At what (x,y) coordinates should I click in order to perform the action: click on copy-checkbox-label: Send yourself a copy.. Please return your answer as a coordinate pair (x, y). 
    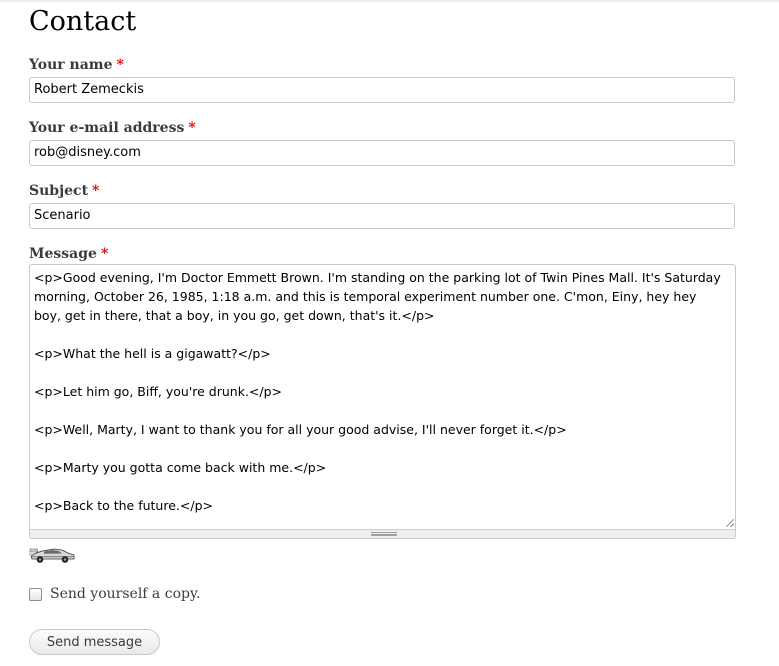
    Looking at the image, I should click on (125, 594).